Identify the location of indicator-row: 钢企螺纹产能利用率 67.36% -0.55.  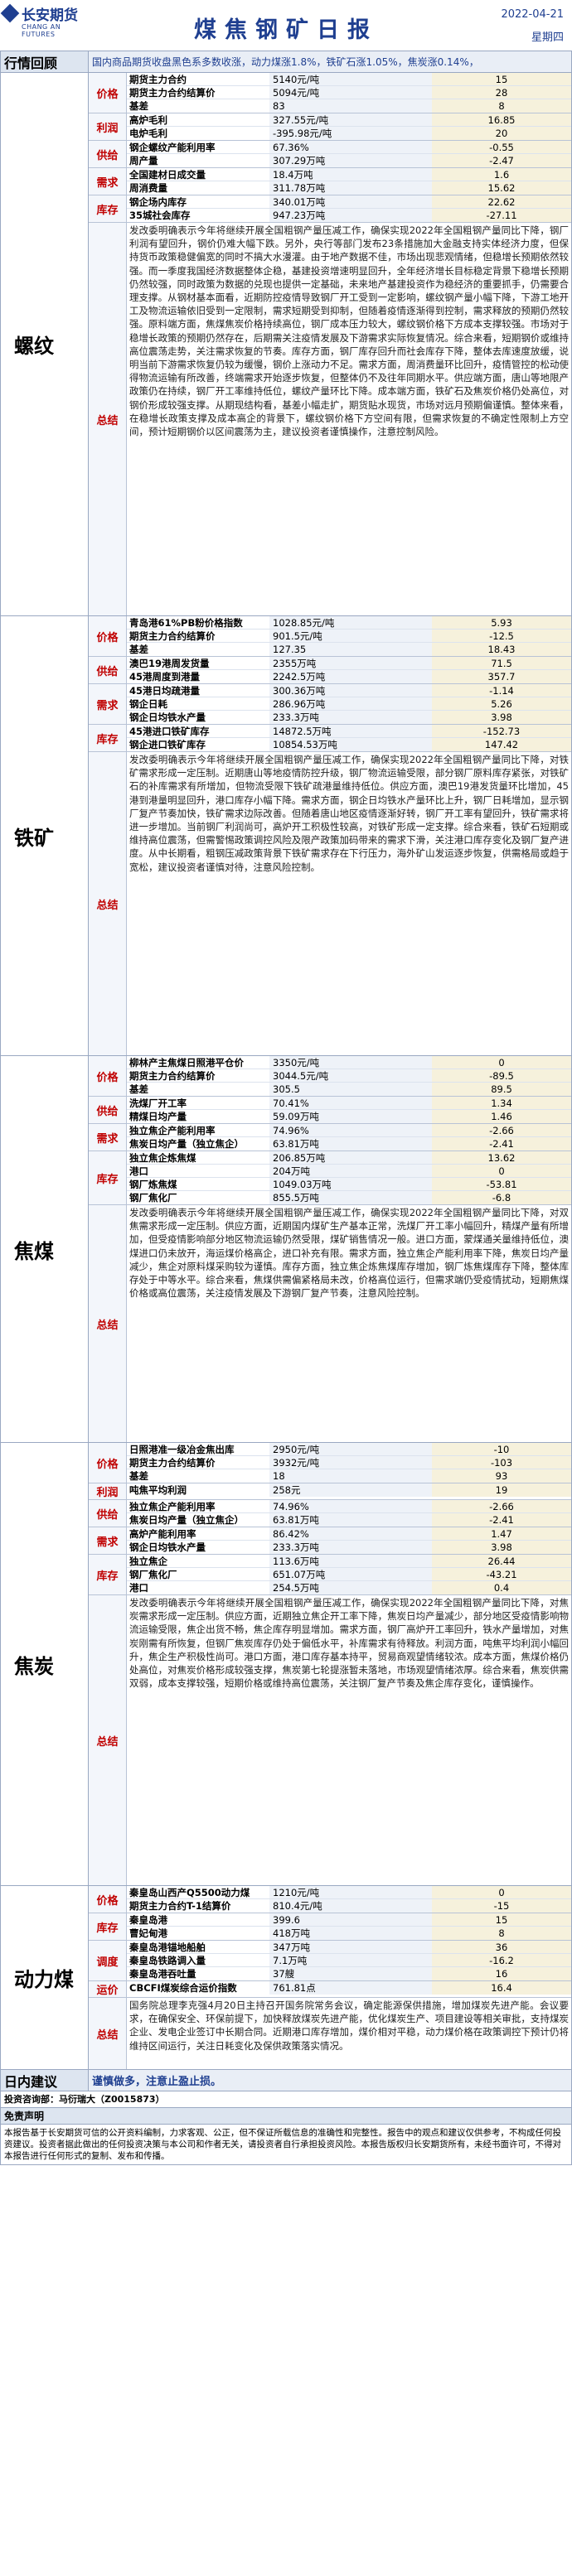
(349, 147).